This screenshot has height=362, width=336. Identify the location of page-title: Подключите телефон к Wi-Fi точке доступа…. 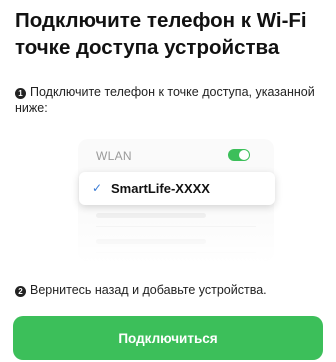
(161, 34).